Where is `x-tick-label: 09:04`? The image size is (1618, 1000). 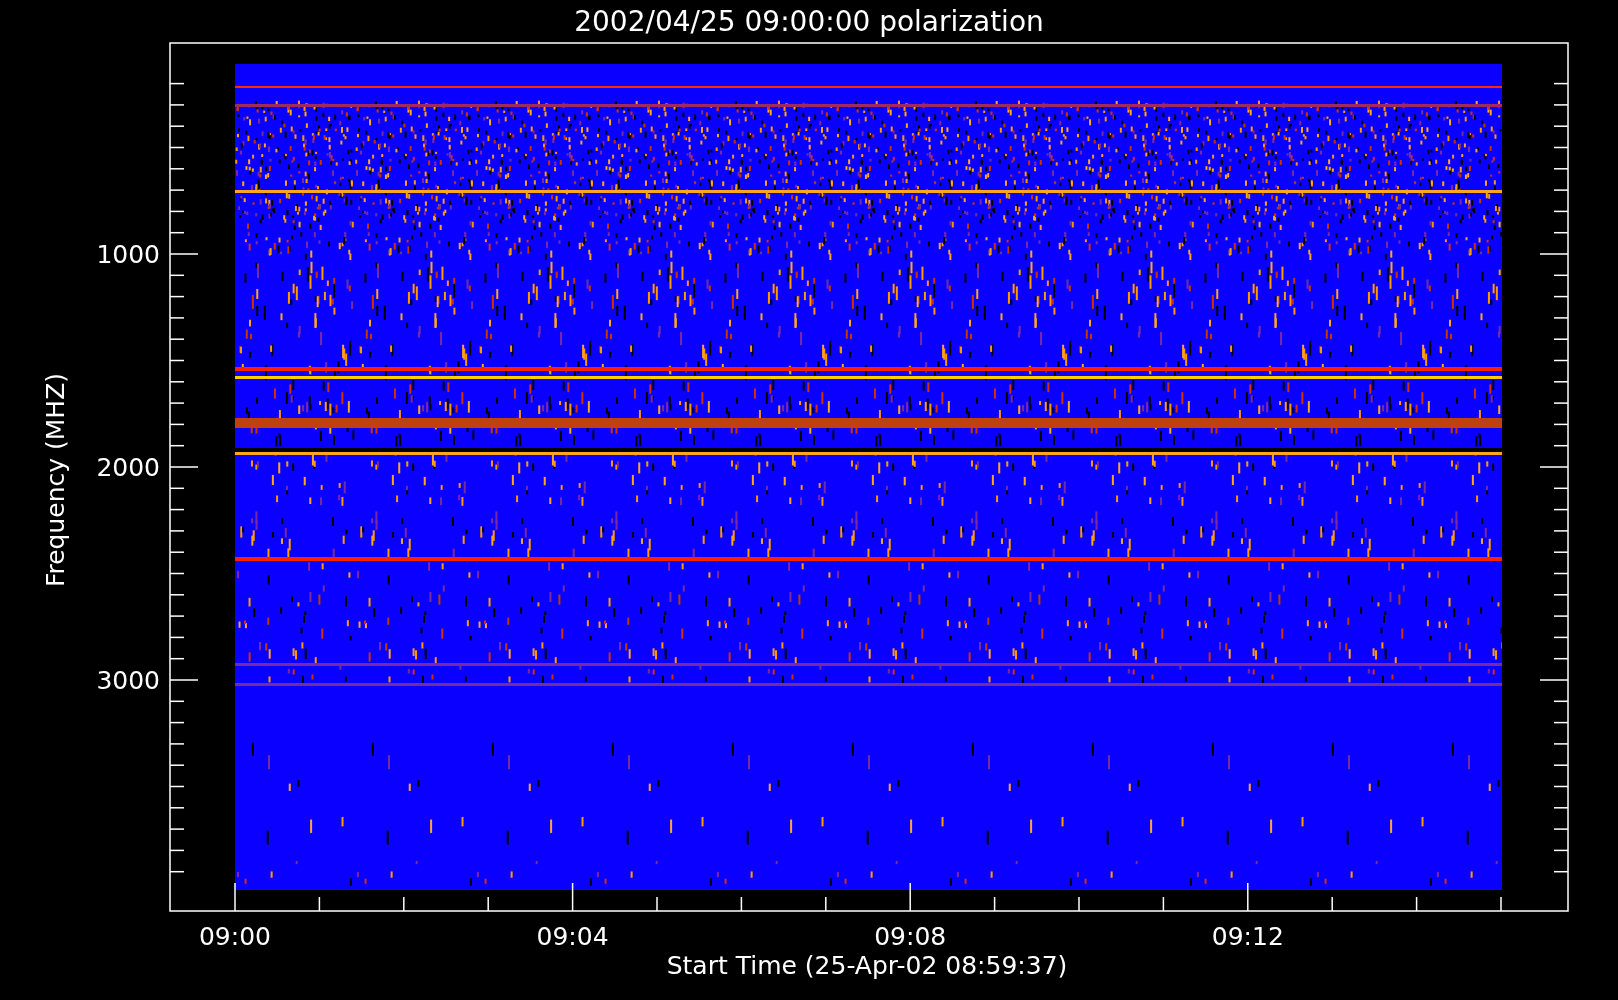
x-tick-label: 09:04 is located at coordinates (572, 936).